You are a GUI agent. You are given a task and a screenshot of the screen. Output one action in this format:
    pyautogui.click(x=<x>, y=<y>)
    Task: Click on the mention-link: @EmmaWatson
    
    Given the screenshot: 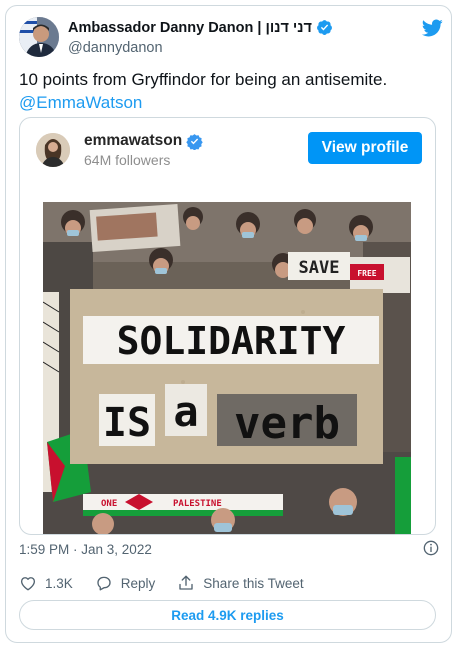 What is the action you would take?
    pyautogui.click(x=229, y=102)
    